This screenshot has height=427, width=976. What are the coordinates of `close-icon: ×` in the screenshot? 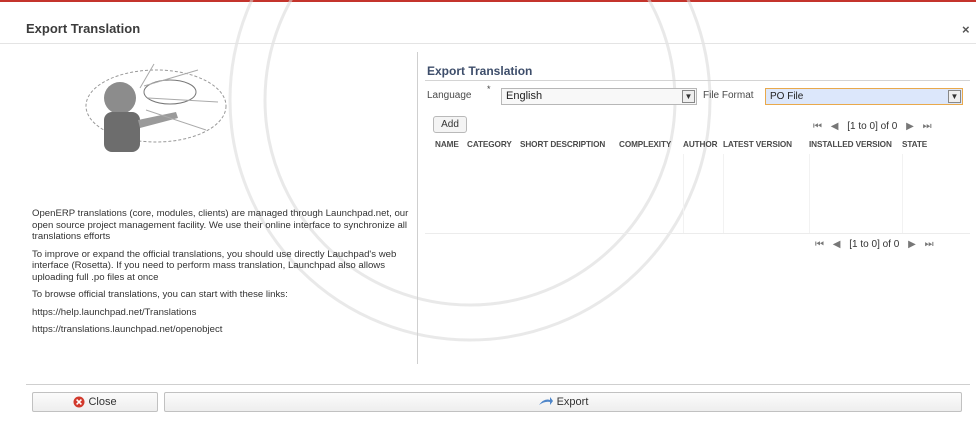 It's located at (966, 29).